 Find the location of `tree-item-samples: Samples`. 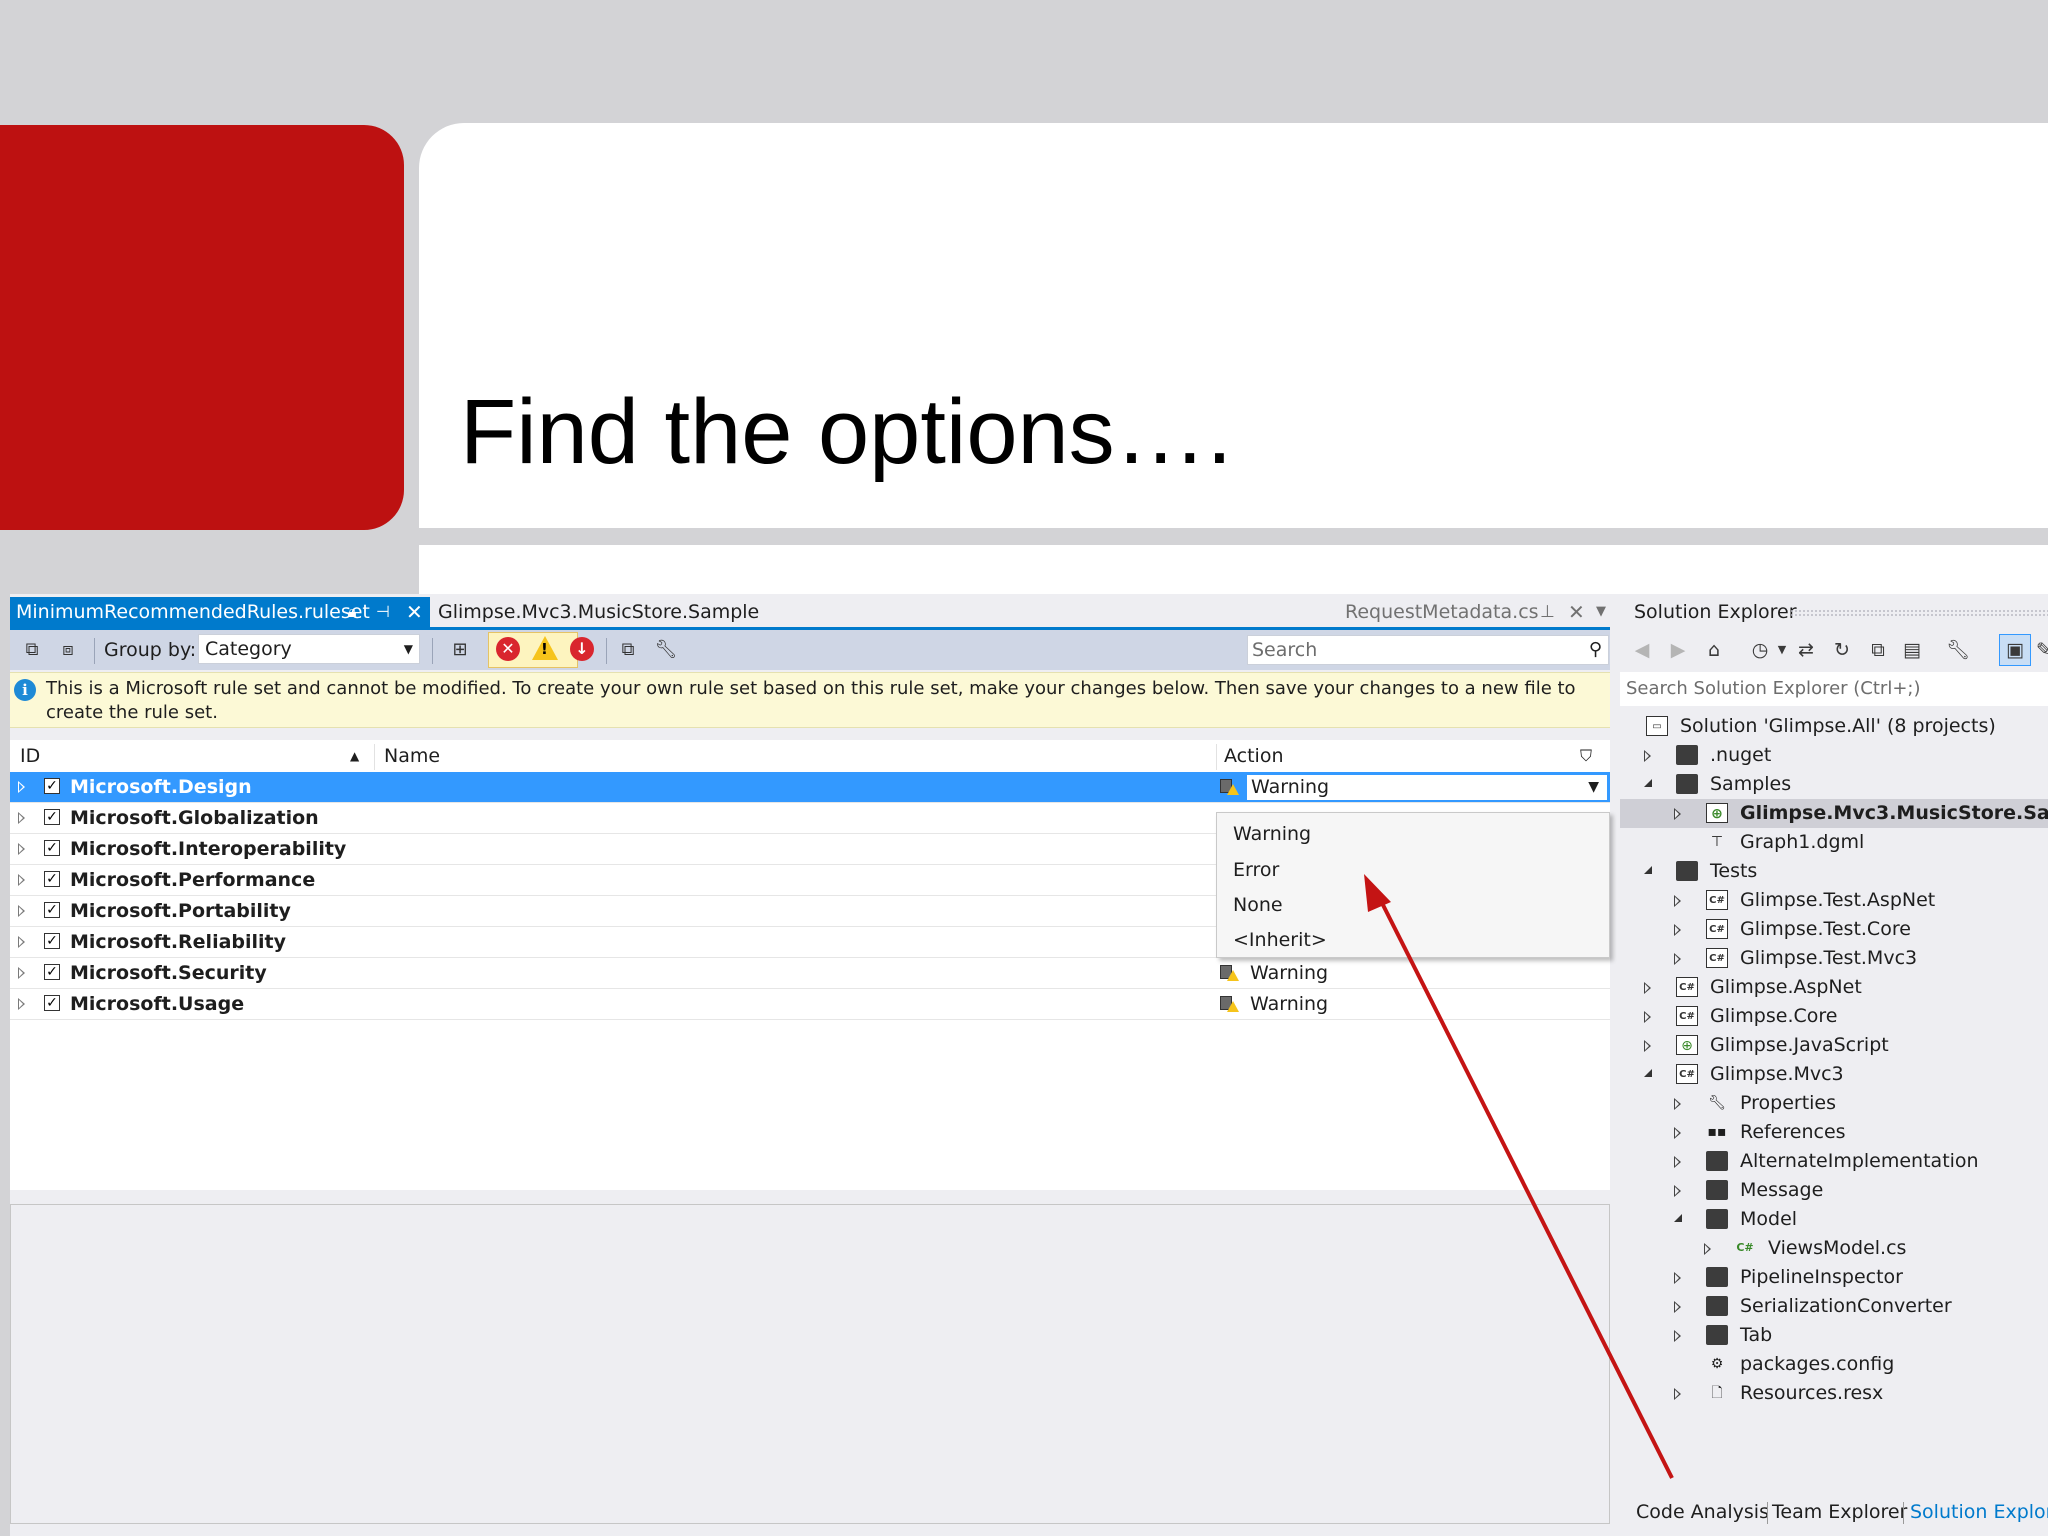

tree-item-samples: Samples is located at coordinates (1834, 784).